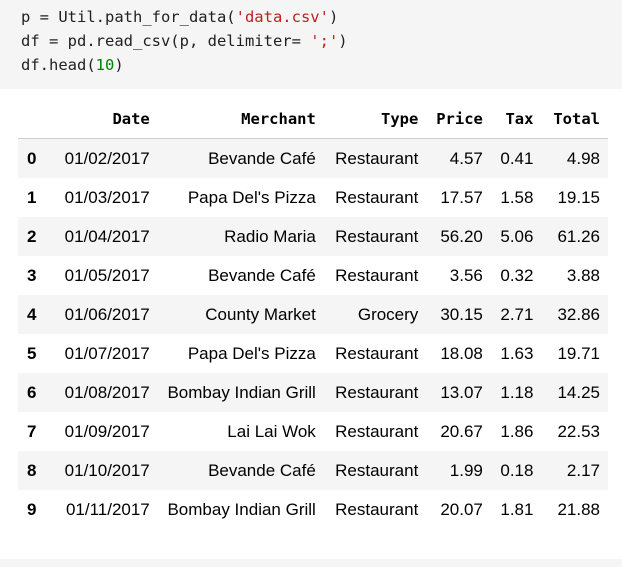 This screenshot has width=622, height=567. Describe the element at coordinates (578, 314) in the screenshot. I see `cell-total: 32.86` at that location.